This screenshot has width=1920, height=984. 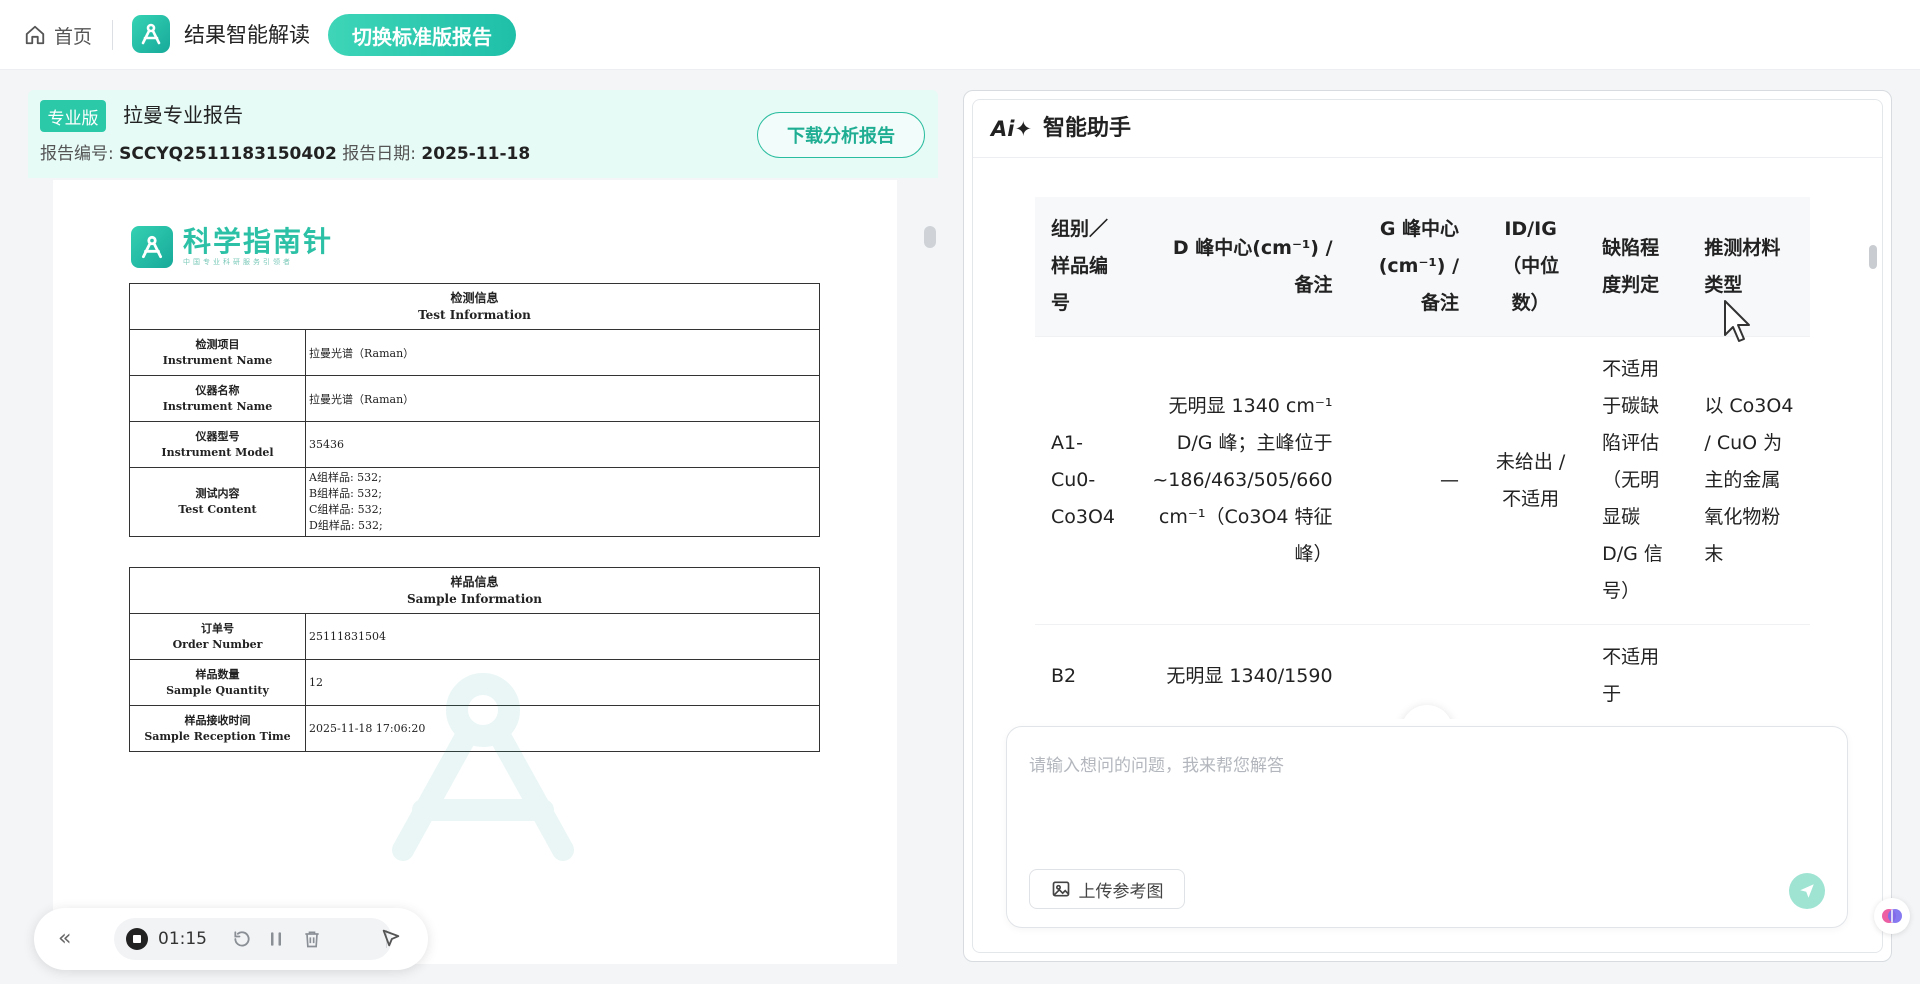 What do you see at coordinates (1060, 889) in the screenshot?
I see `image-icon` at bounding box center [1060, 889].